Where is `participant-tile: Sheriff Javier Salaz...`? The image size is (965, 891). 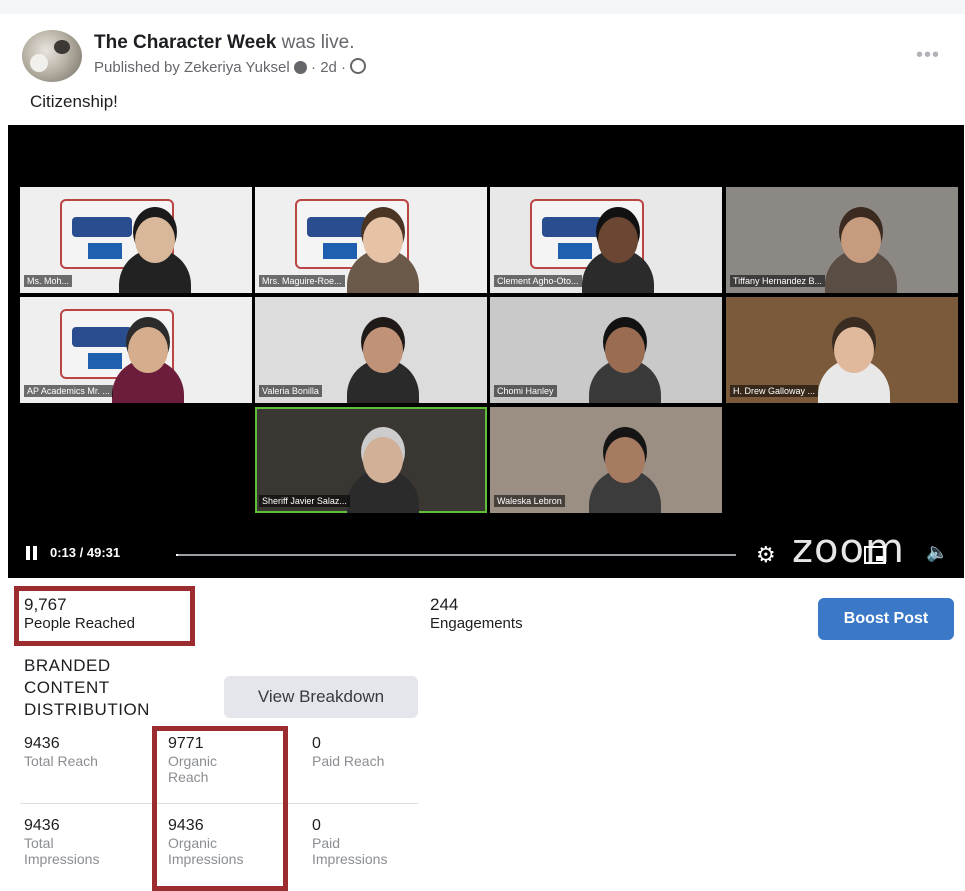
participant-tile: Sheriff Javier Salaz... is located at coordinates (371, 460).